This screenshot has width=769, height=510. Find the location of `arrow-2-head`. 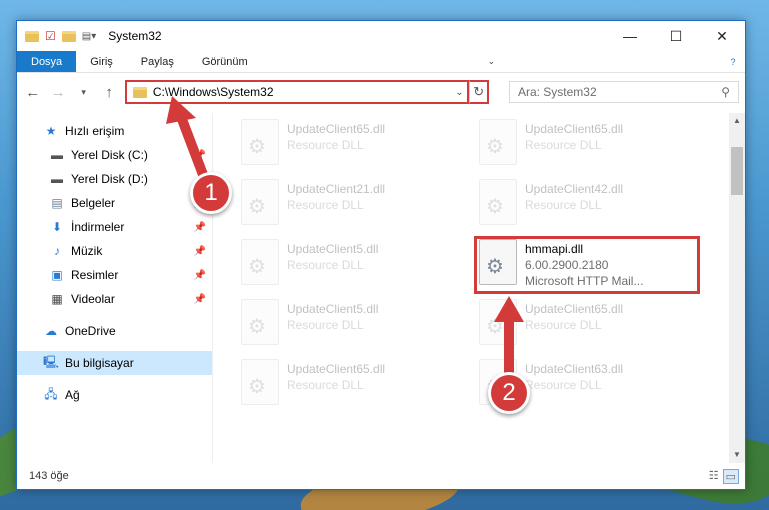

arrow-2-head is located at coordinates (509, 309).